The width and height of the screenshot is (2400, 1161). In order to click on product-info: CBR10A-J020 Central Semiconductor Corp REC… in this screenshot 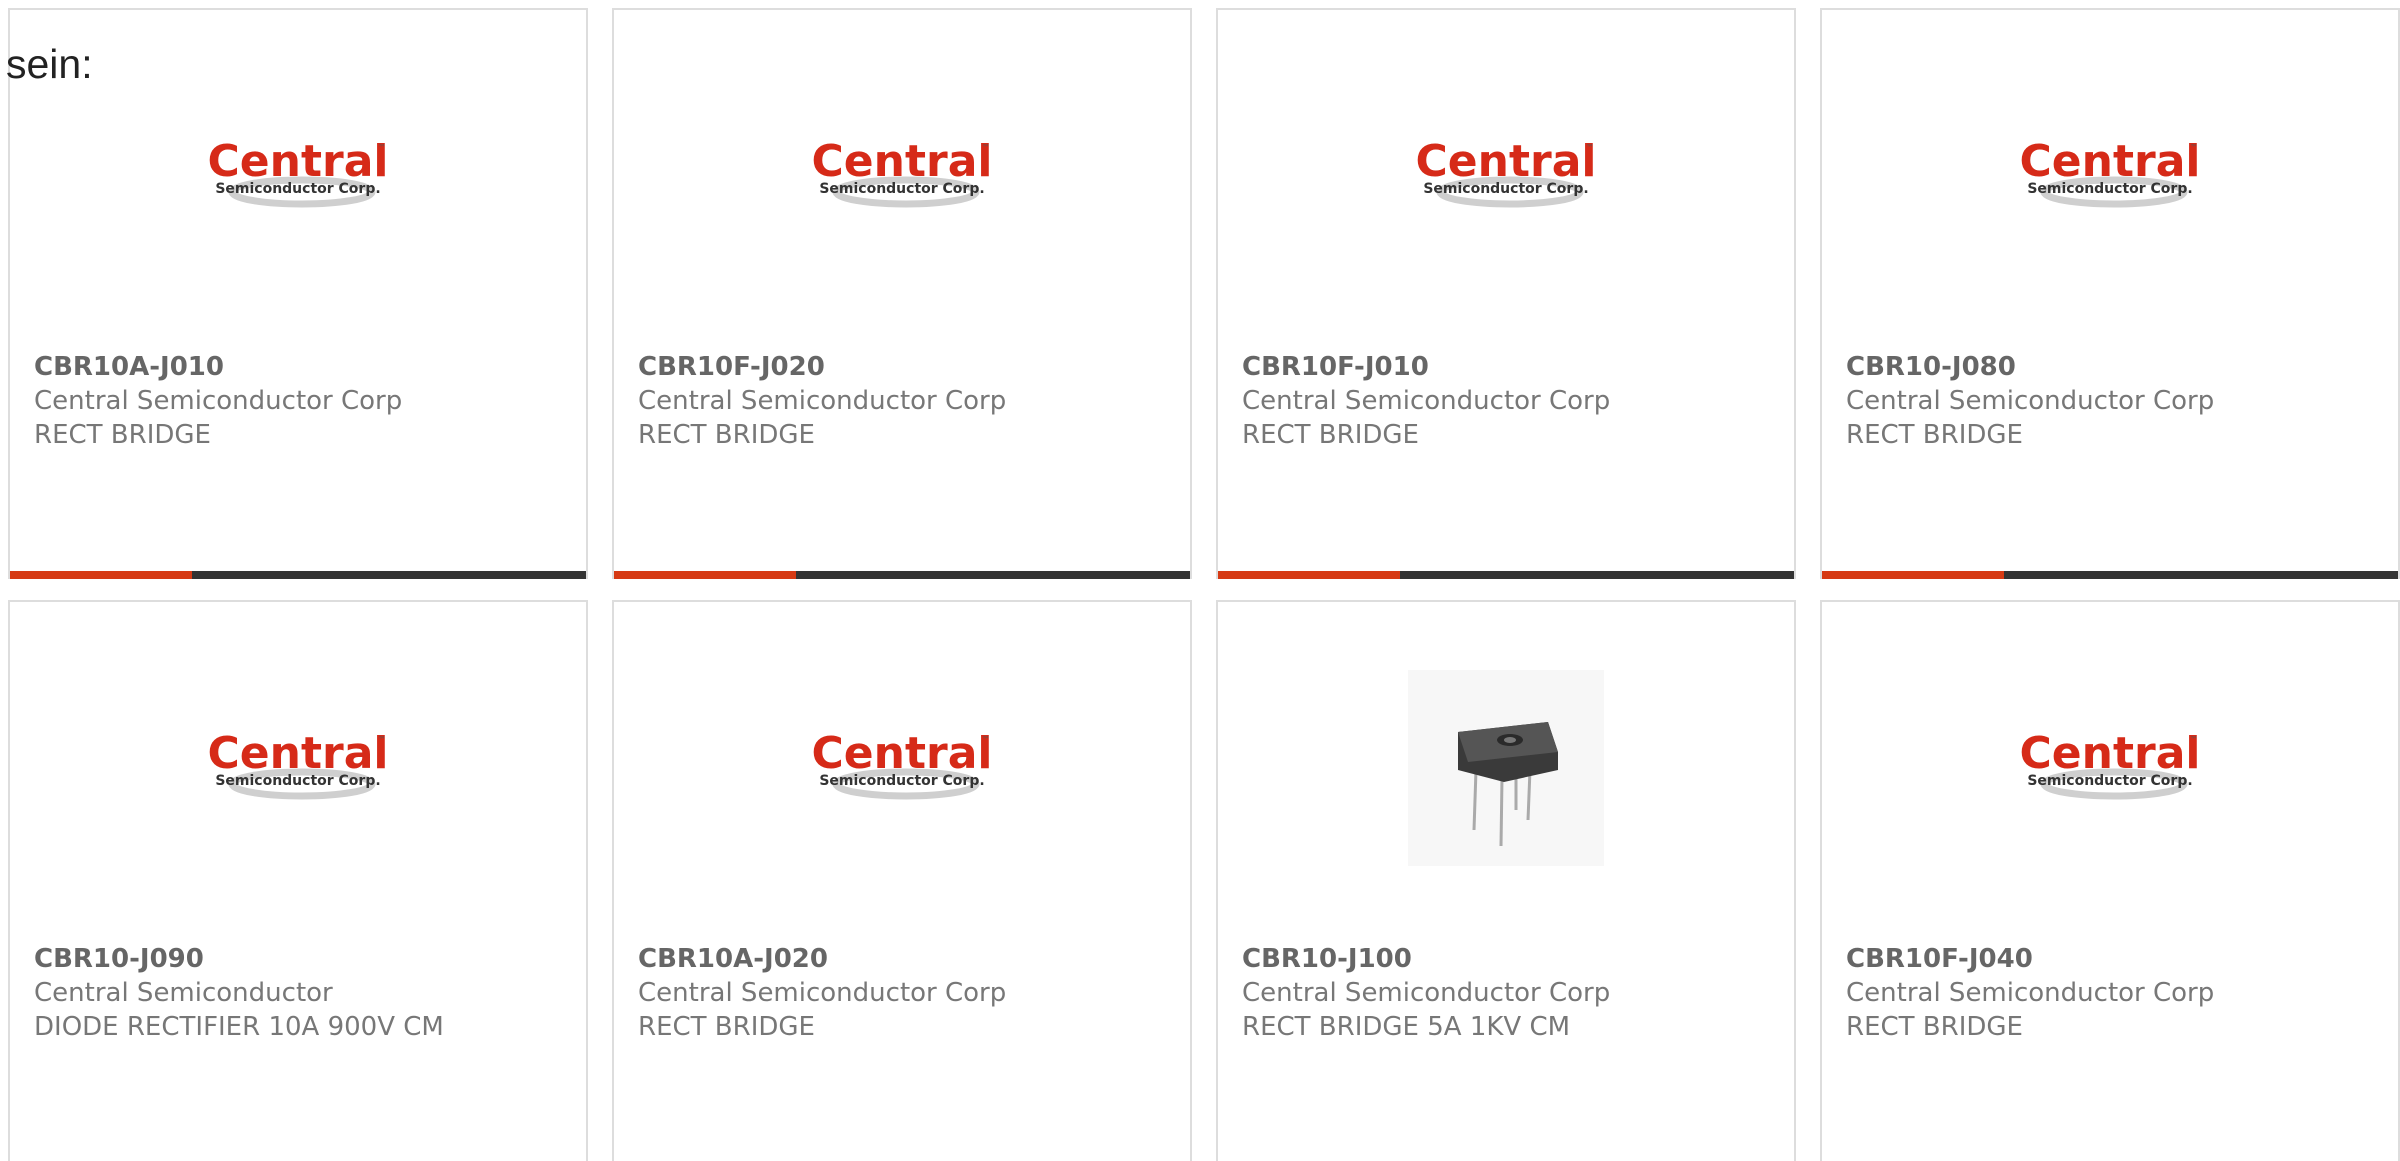, I will do `click(909, 993)`.